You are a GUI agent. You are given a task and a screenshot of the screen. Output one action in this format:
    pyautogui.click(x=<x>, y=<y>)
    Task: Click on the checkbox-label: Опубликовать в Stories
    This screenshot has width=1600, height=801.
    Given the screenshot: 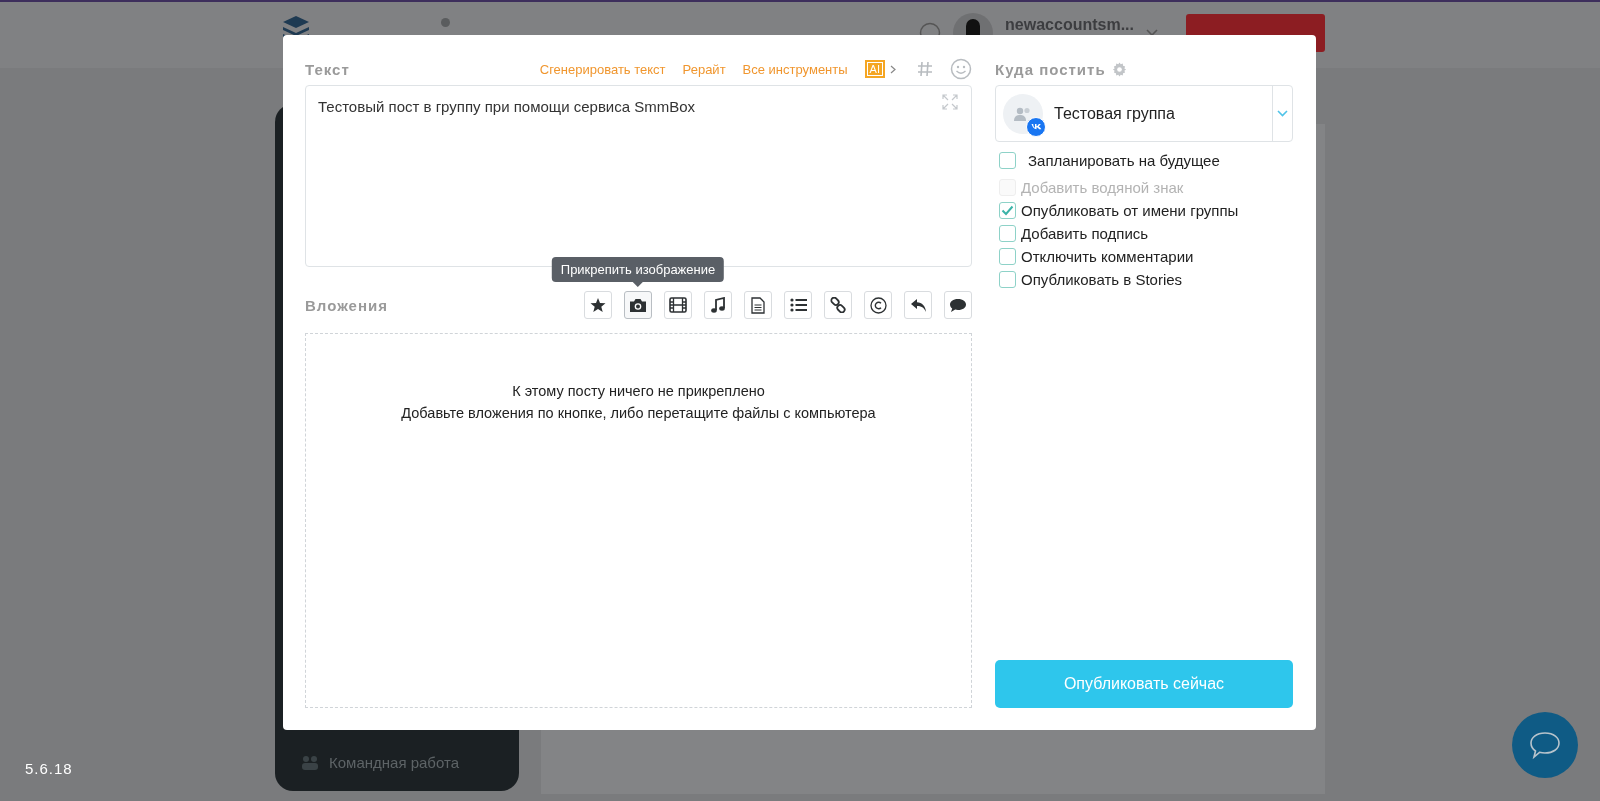 What is the action you would take?
    pyautogui.click(x=1102, y=279)
    